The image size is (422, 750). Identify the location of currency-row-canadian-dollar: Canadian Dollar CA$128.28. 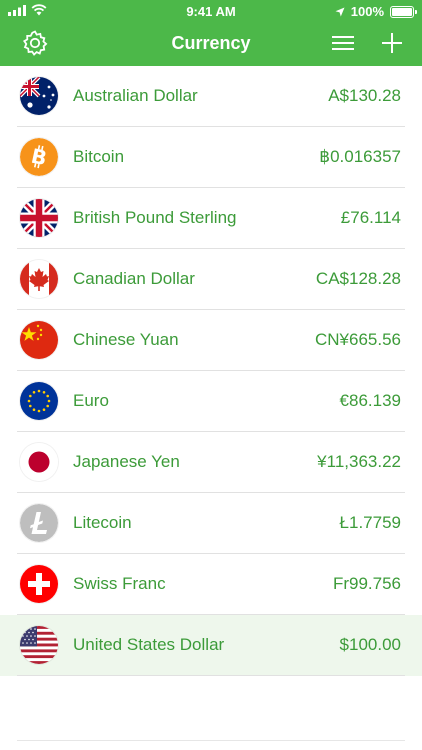
(211, 279).